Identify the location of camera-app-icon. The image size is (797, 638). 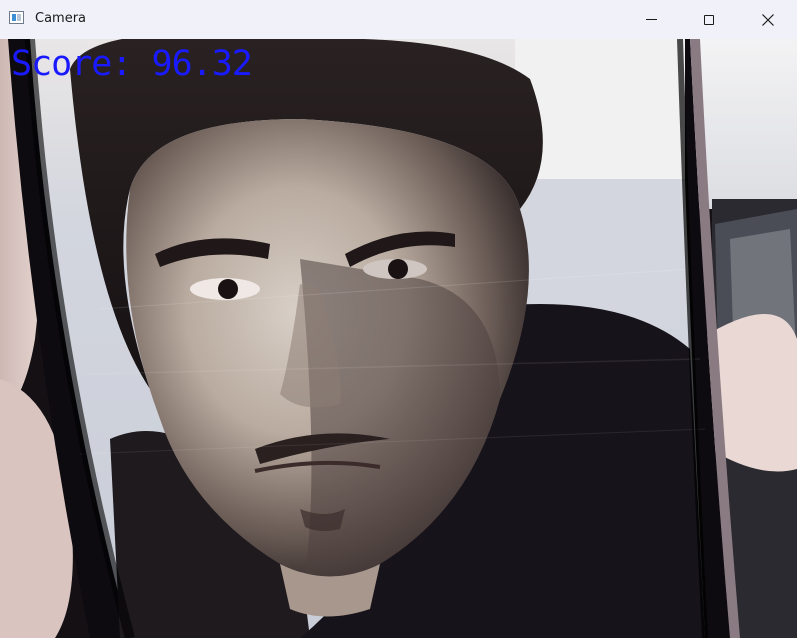
(16, 17).